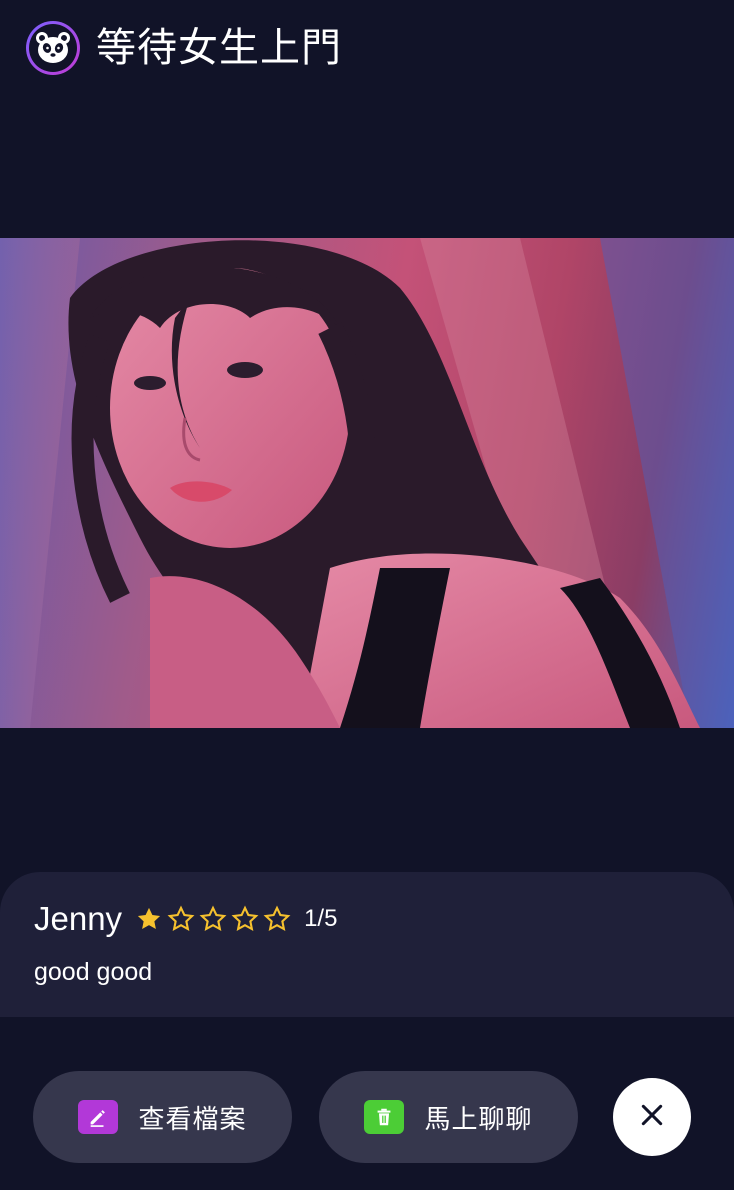 This screenshot has height=1190, width=734. Describe the element at coordinates (384, 1117) in the screenshot. I see `trash-icon` at that location.